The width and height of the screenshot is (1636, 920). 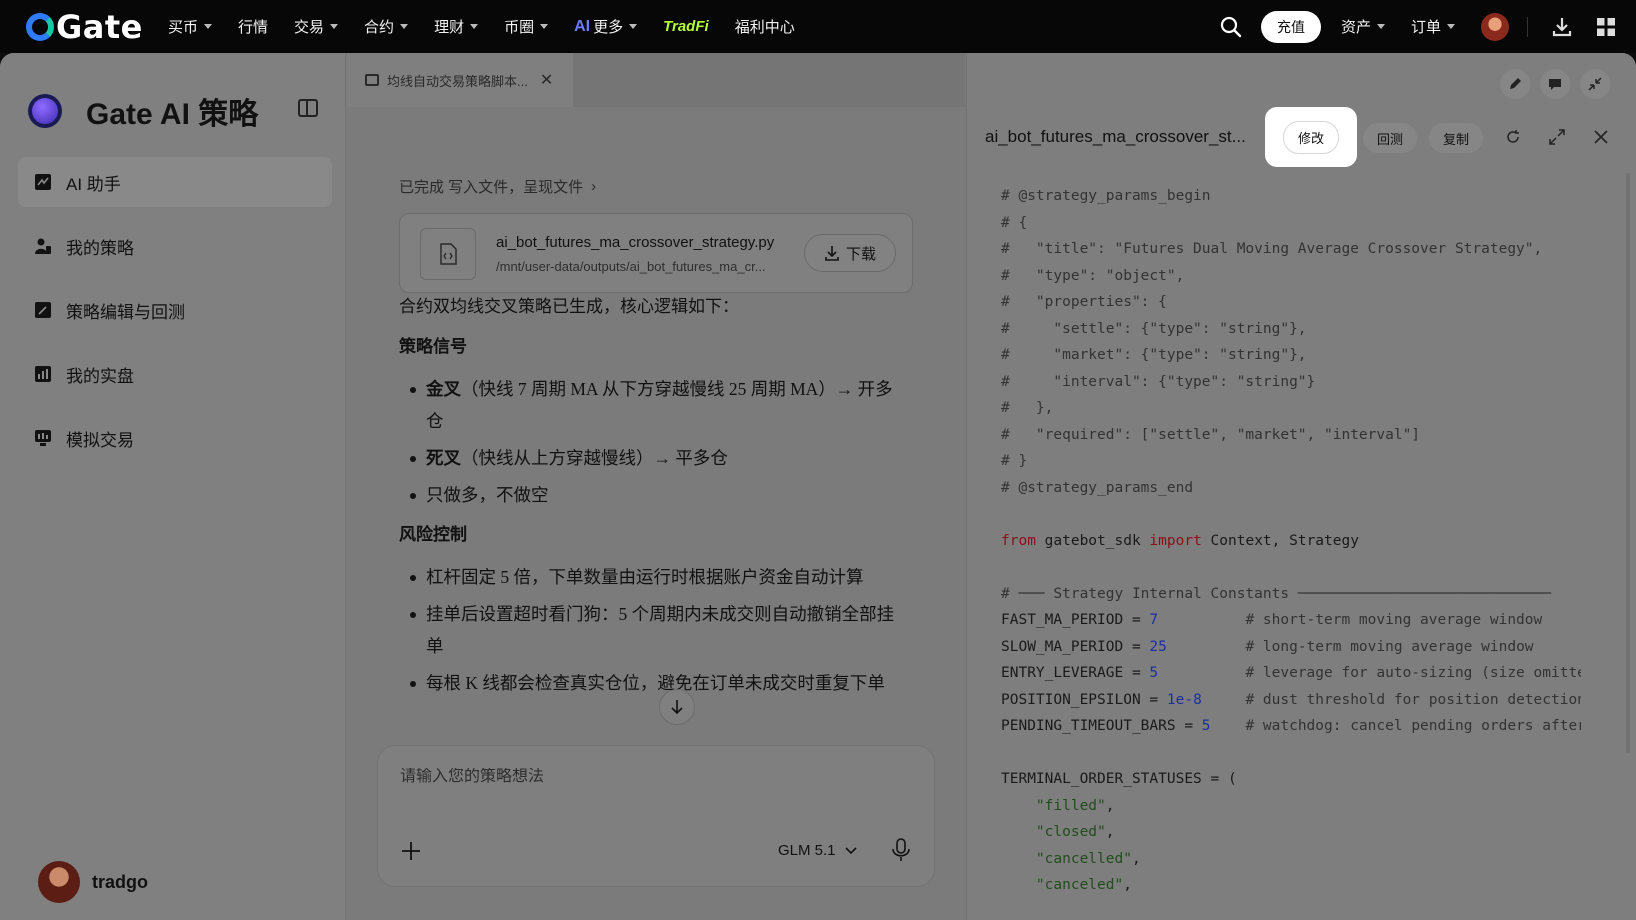 I want to click on close-icon, so click(x=1601, y=137).